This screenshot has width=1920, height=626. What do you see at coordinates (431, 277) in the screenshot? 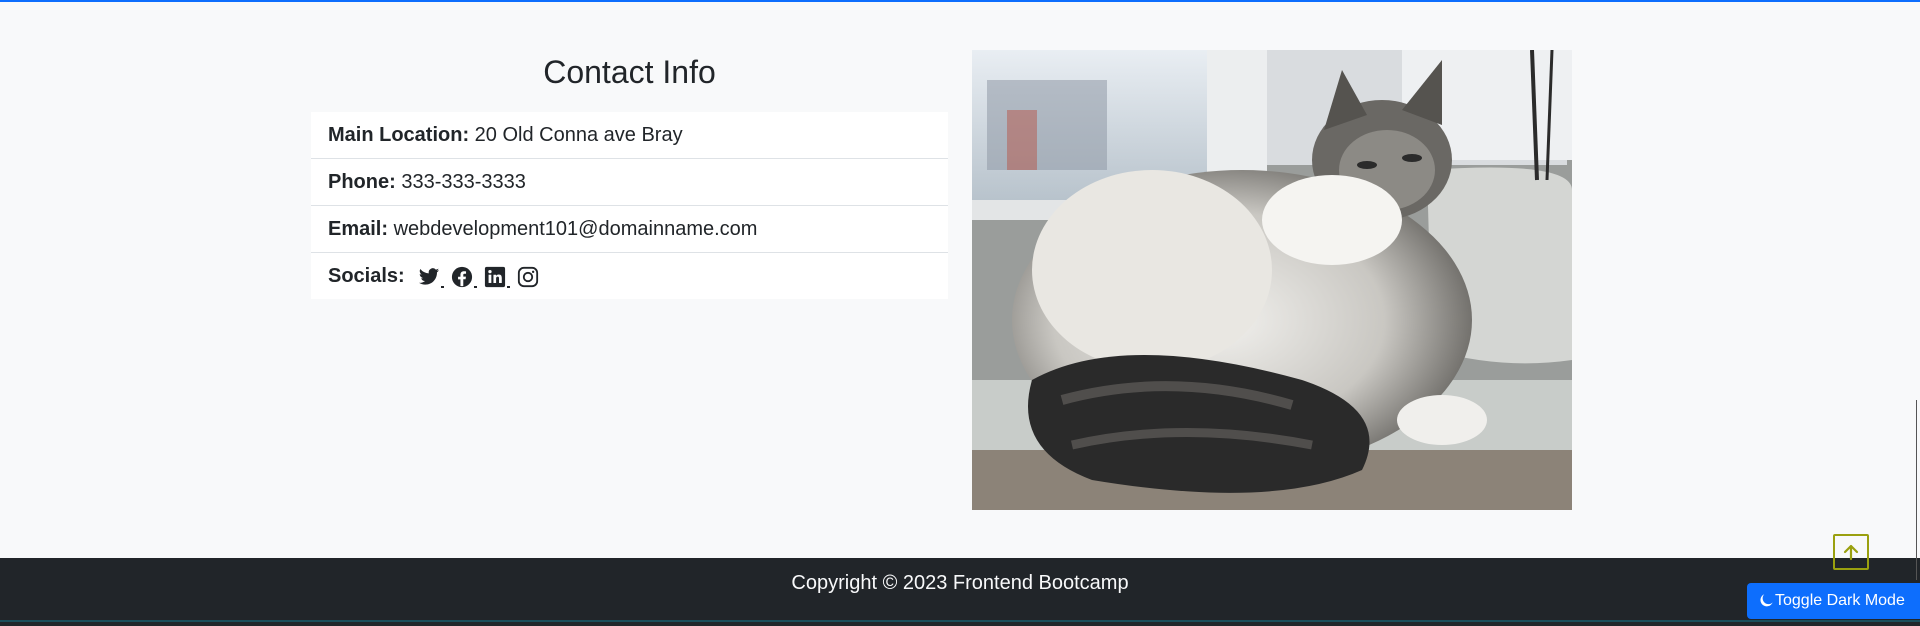
I see `twitter-icon` at bounding box center [431, 277].